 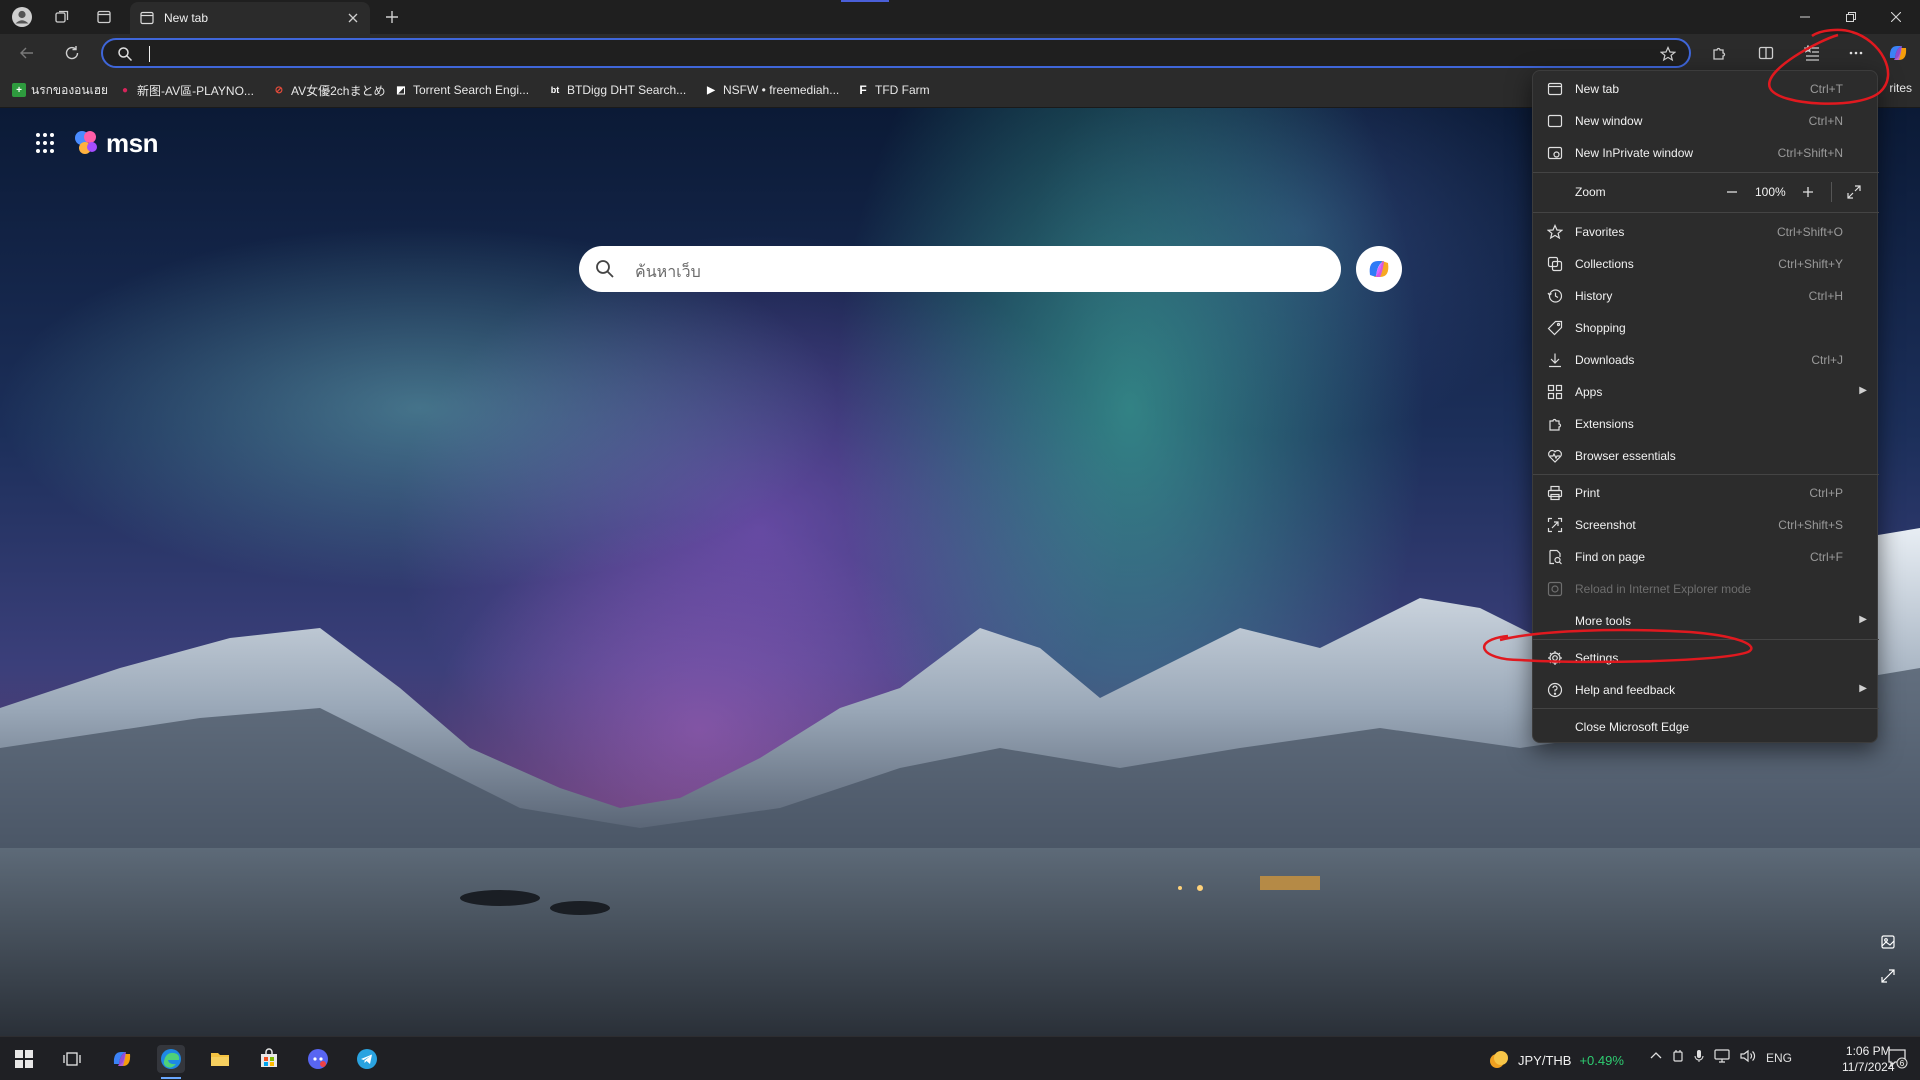 I want to click on menu-item-new-inprivate-window: New InPrivate window Ctrl+Shift+N, so click(x=1706, y=153).